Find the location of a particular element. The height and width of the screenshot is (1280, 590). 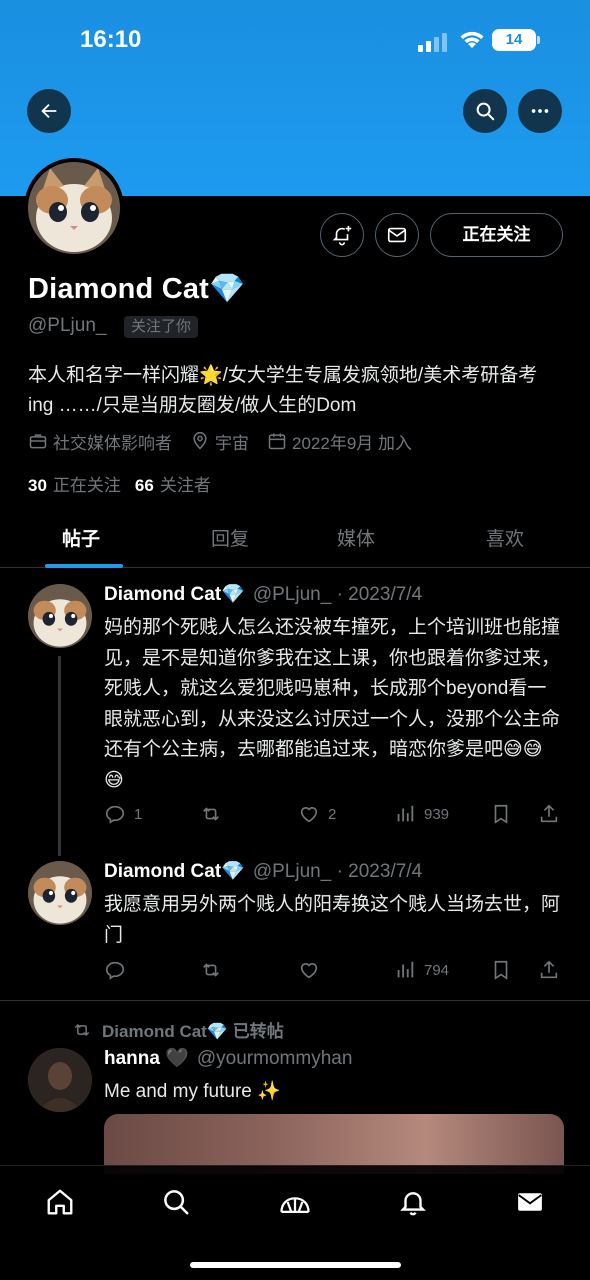

notifications-icon is located at coordinates (413, 1204).